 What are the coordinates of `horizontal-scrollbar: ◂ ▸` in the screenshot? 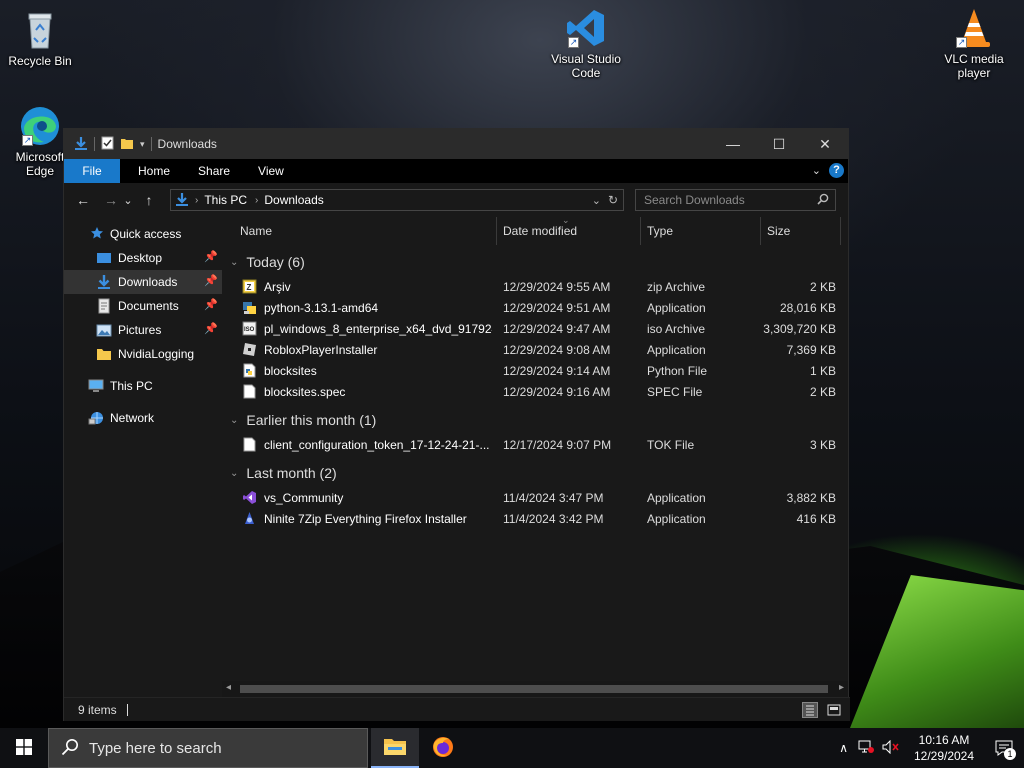 It's located at (535, 689).